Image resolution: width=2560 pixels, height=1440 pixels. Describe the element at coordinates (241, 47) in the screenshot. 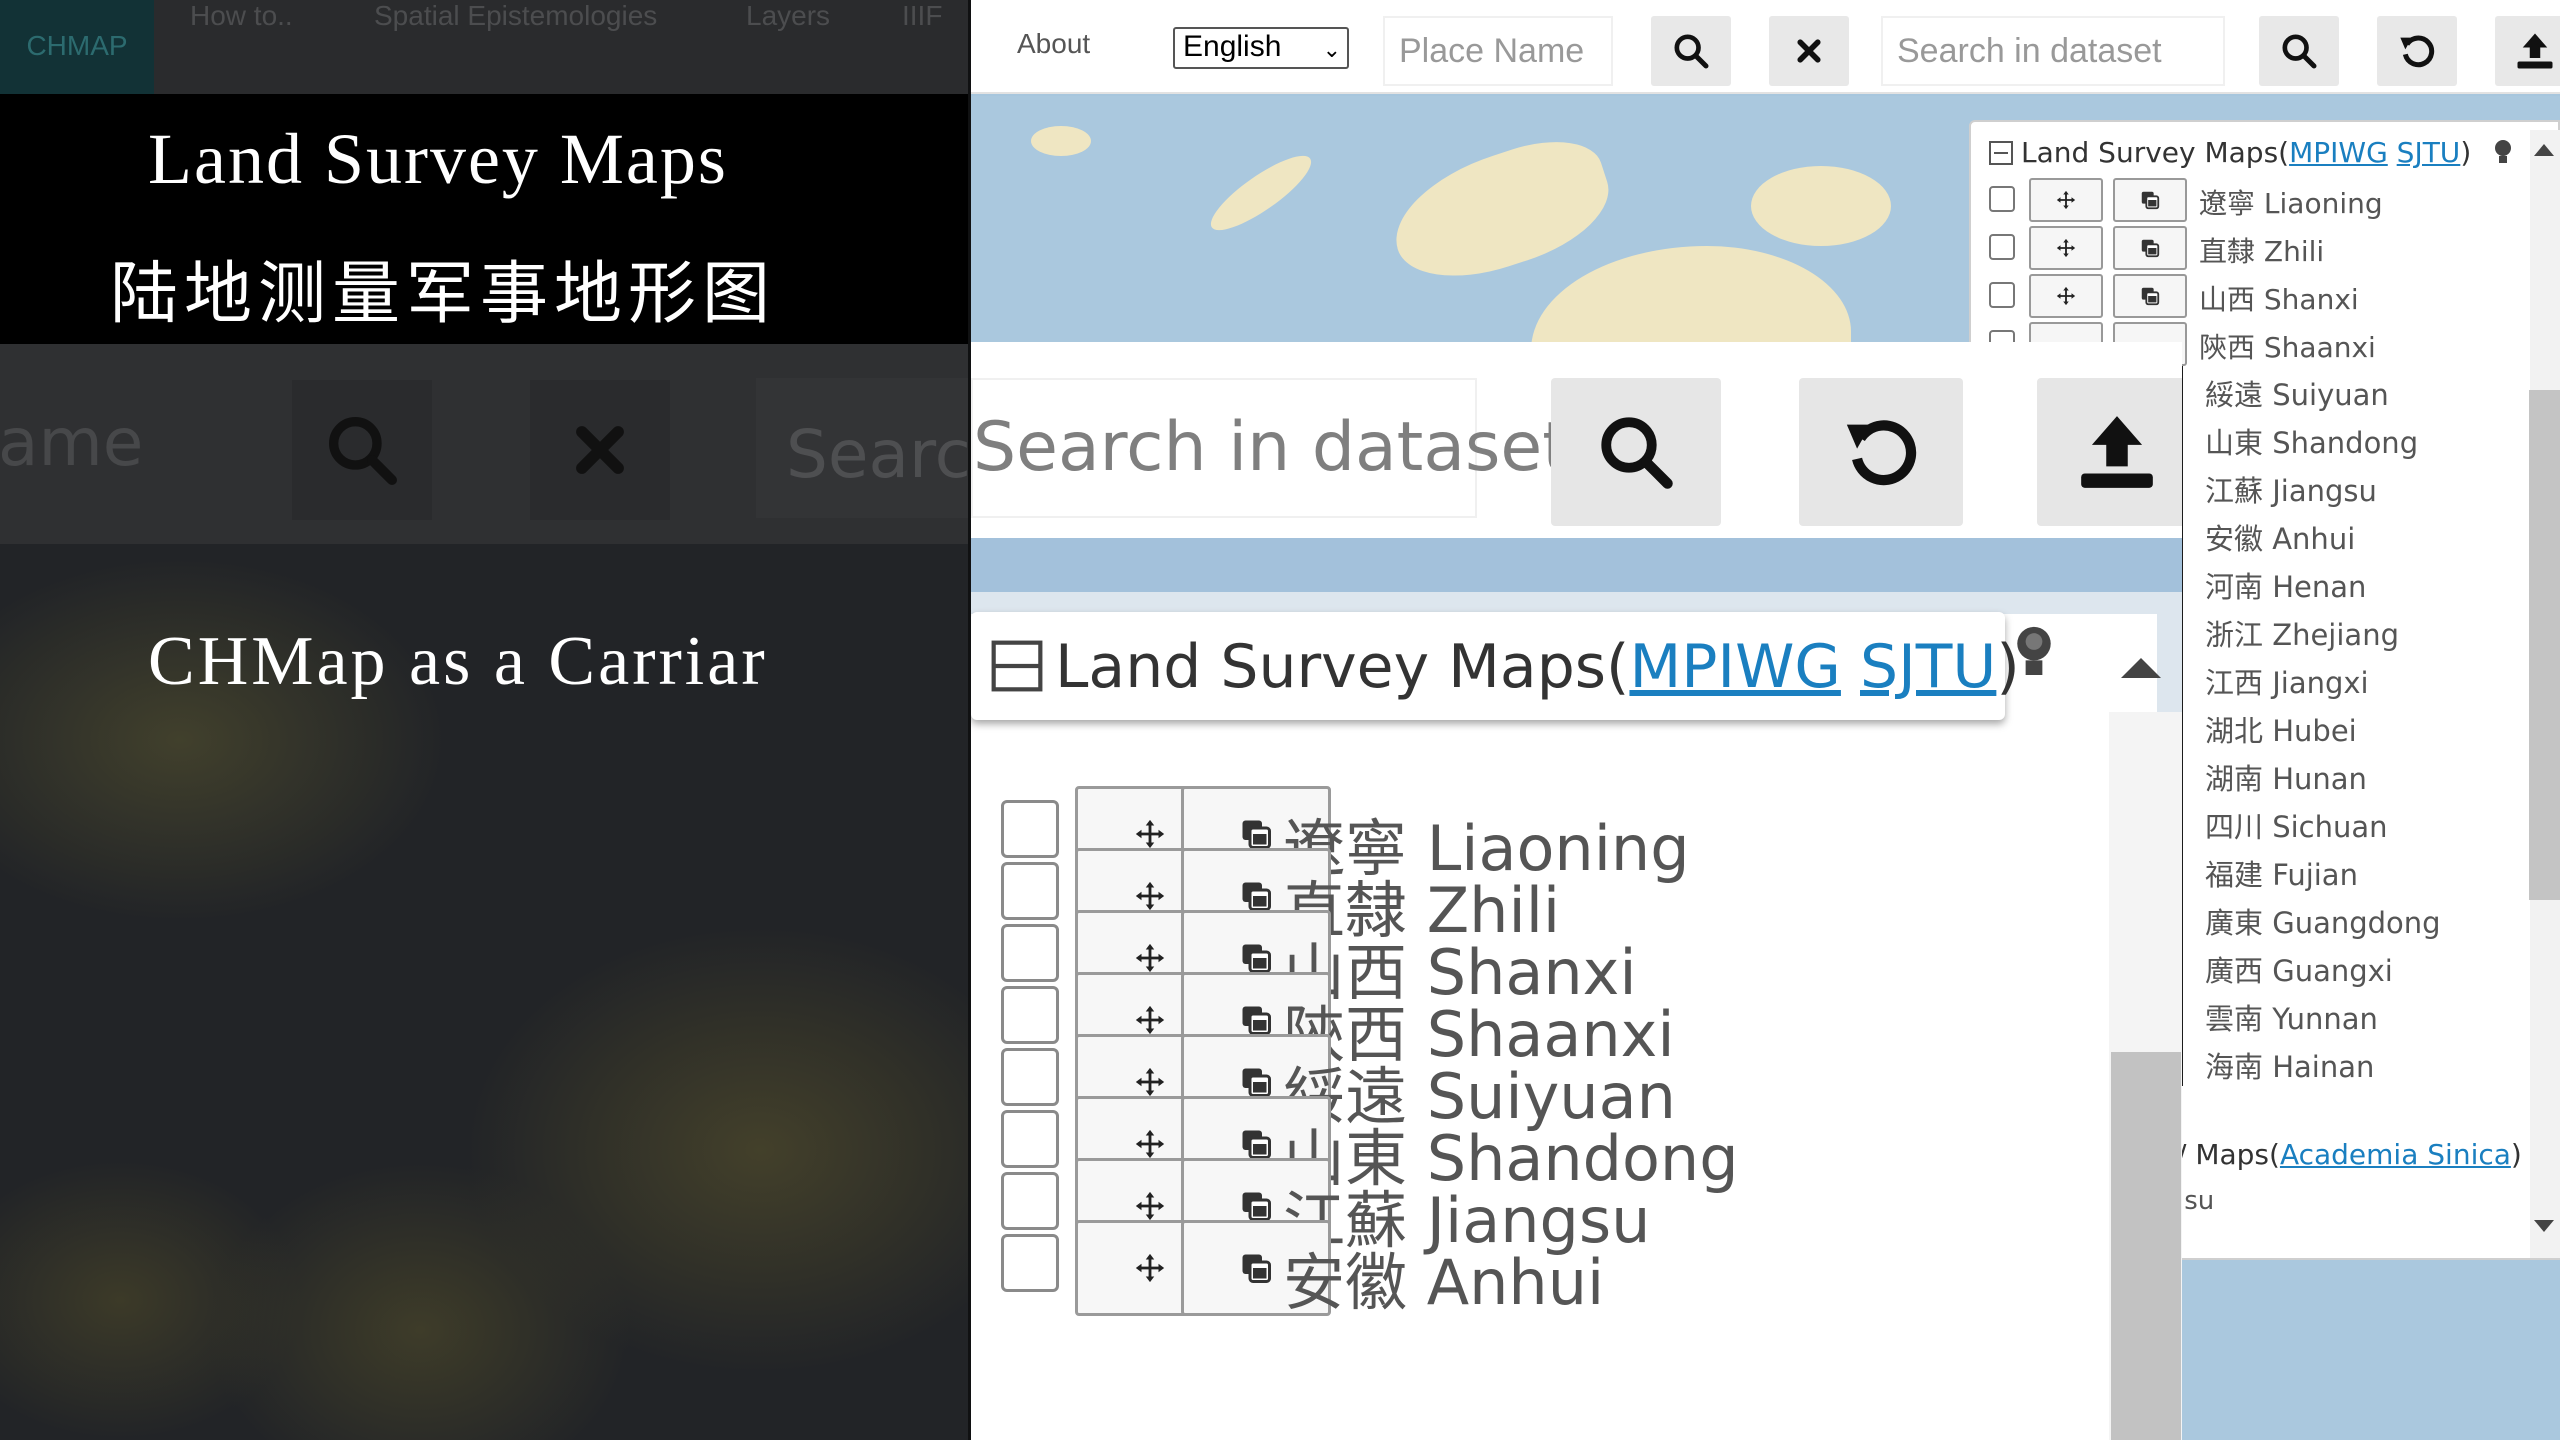

I see `nav-how-to: How to..` at that location.